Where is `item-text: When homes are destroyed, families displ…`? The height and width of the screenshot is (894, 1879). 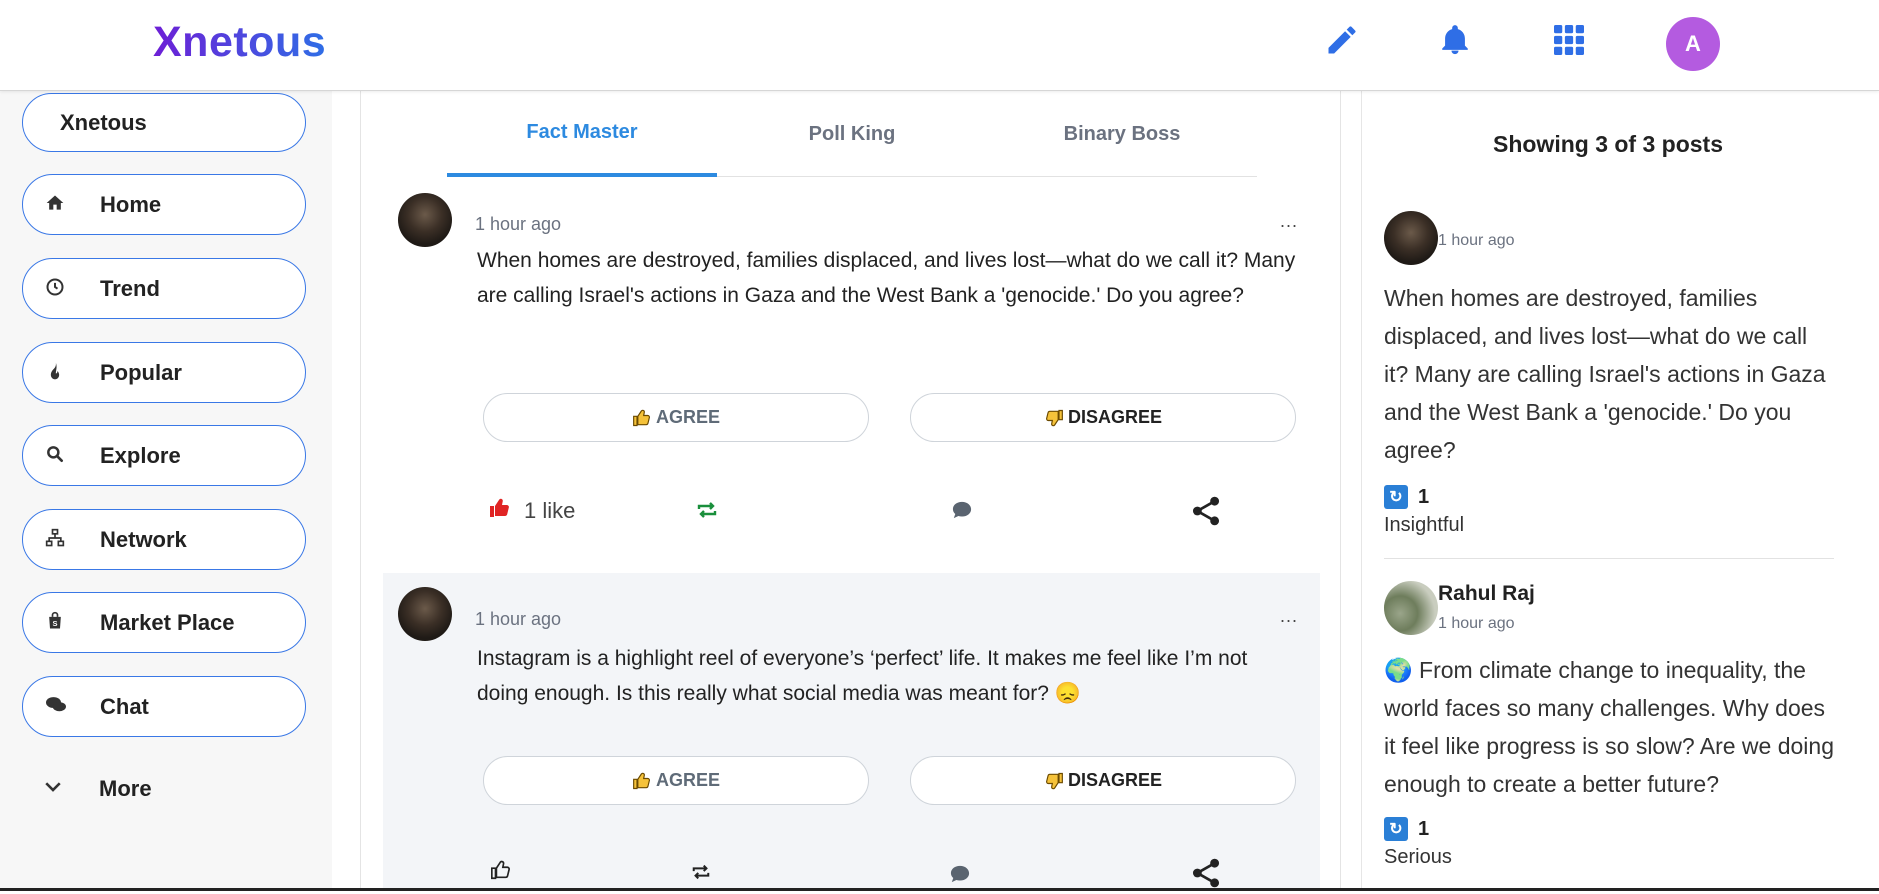
item-text: When homes are destroyed, families displ… is located at coordinates (1609, 374).